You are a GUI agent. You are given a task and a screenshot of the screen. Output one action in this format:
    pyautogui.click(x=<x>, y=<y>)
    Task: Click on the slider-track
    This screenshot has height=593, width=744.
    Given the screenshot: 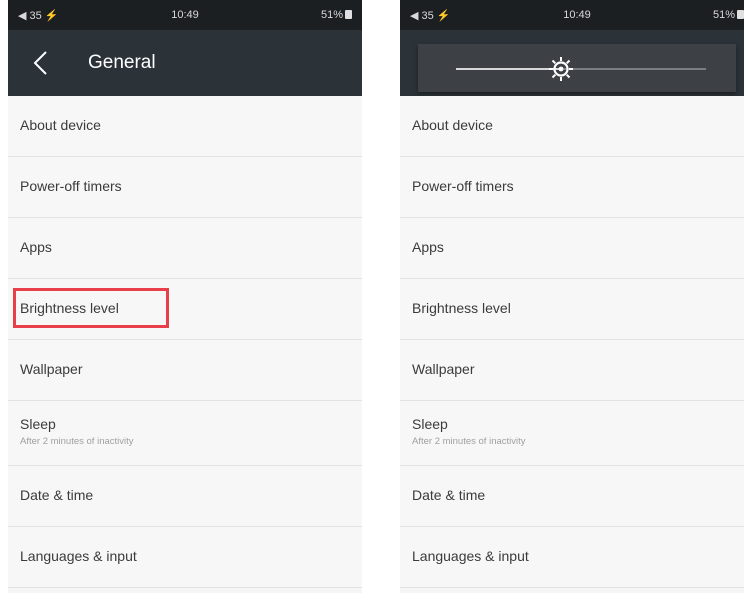 What is the action you would take?
    pyautogui.click(x=581, y=69)
    